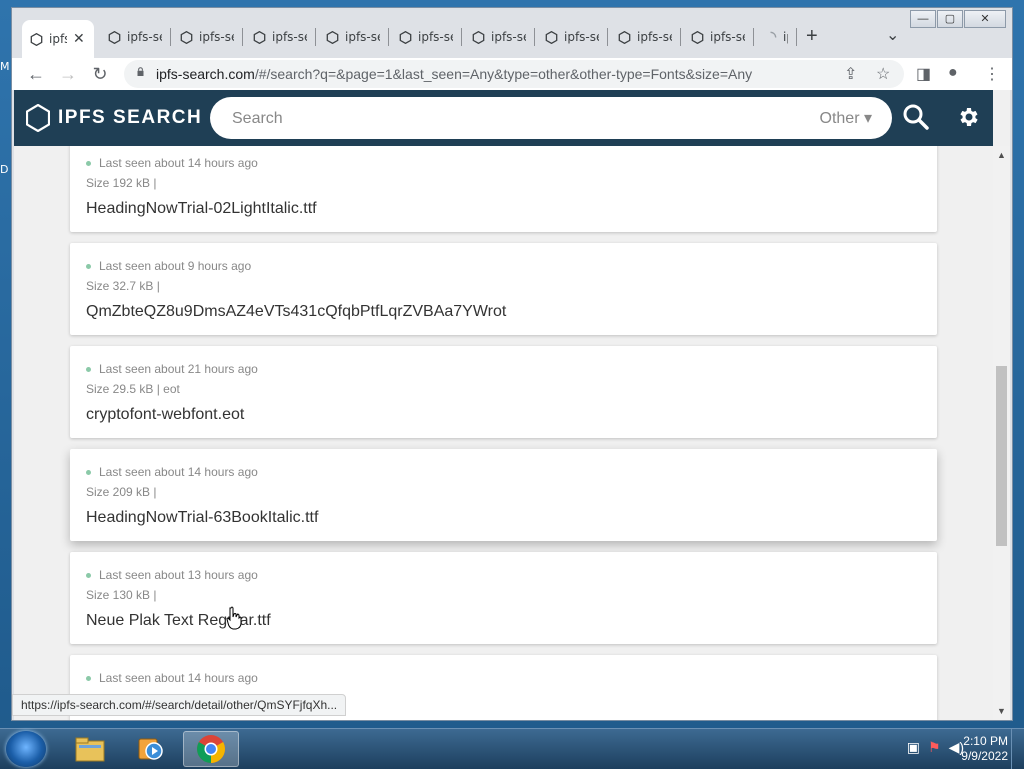 The height and width of the screenshot is (769, 1024). I want to click on file-explorer-taskbar-icon, so click(90, 749).